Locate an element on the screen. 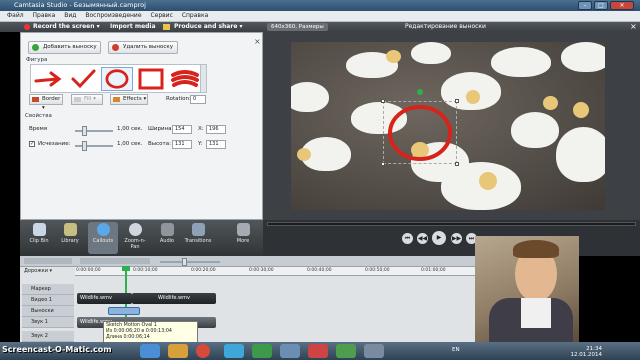 The width and height of the screenshot is (640, 360). time-slider is located at coordinates (94, 131).